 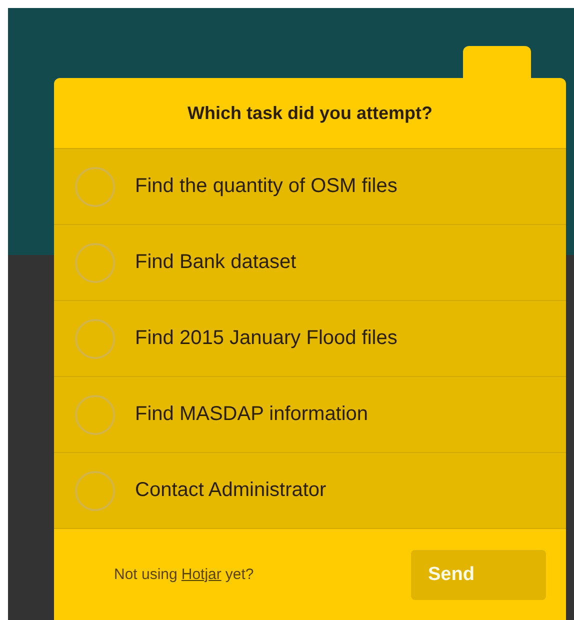 I want to click on footer-text: yet?, so click(x=239, y=574).